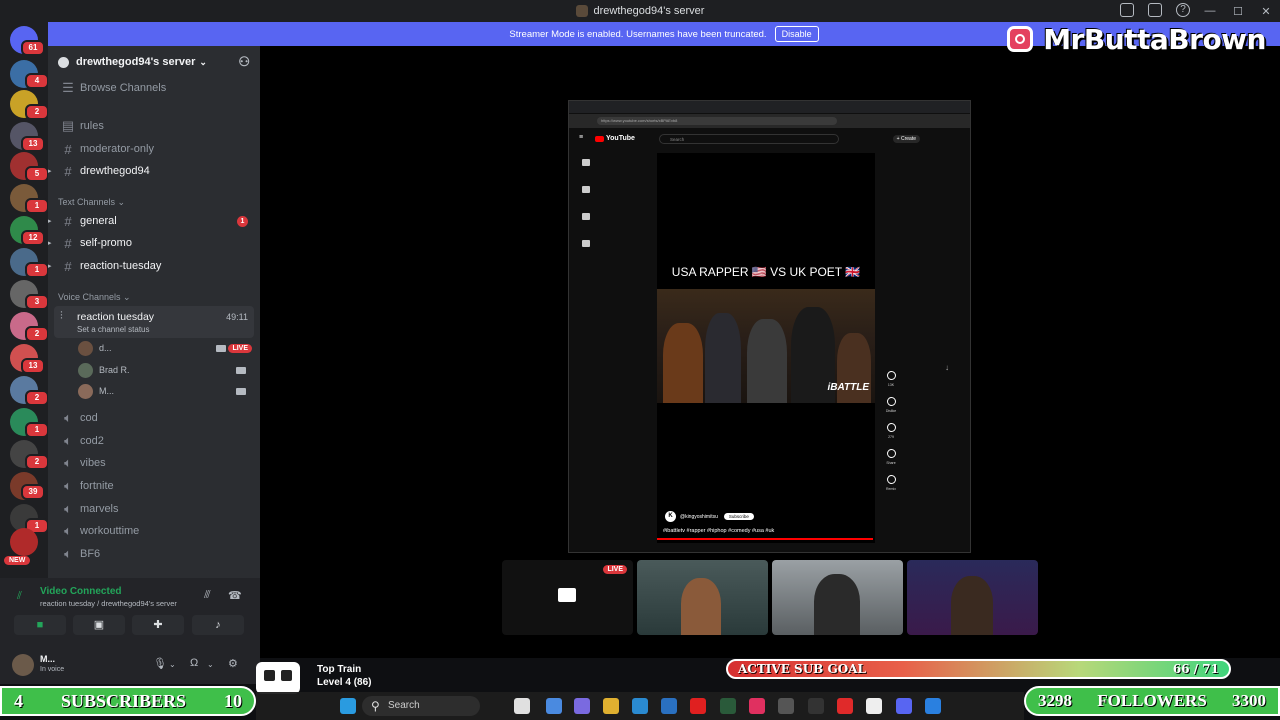 The height and width of the screenshot is (720, 1280). Describe the element at coordinates (97, 486) in the screenshot. I see `voice-channel-label: fortnite` at that location.